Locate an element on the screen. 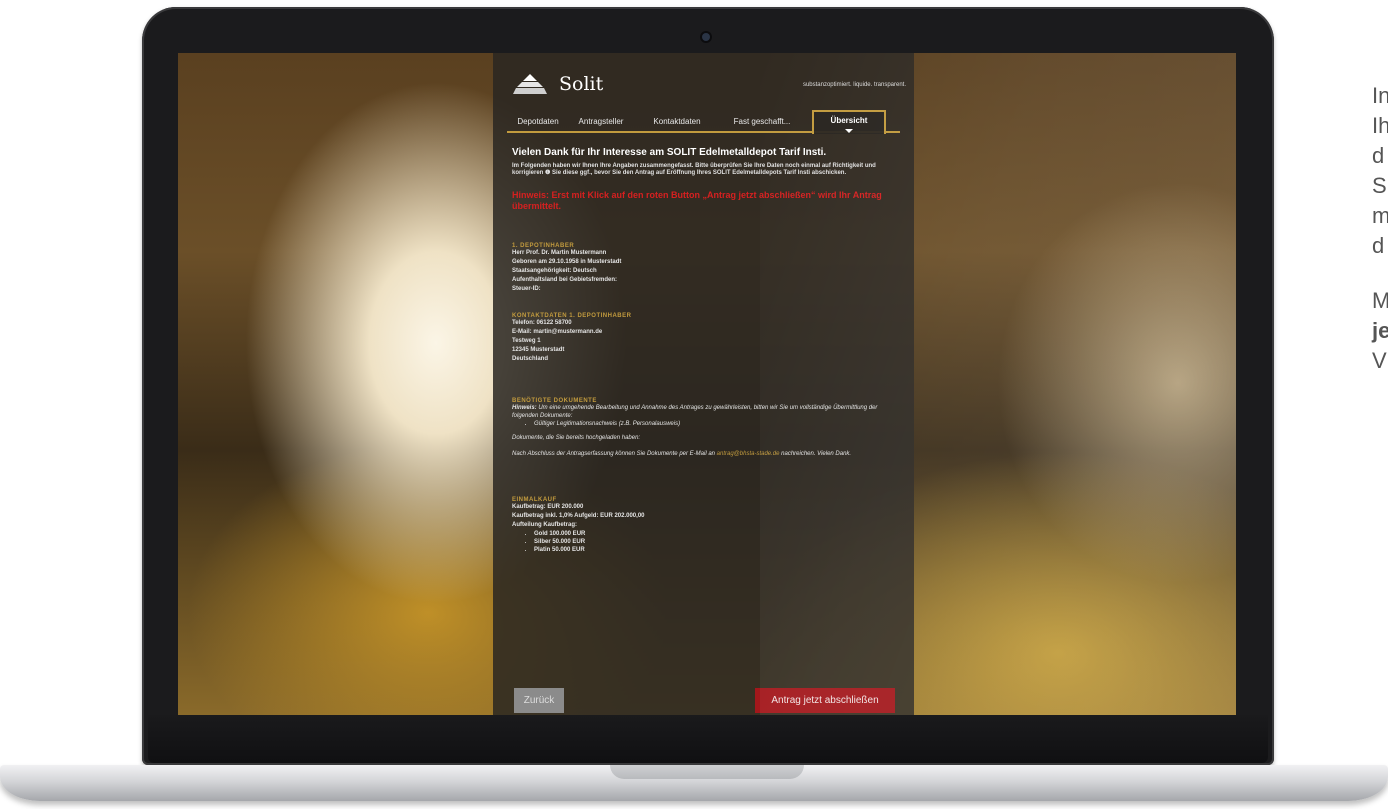  hint-label: Hinweis: is located at coordinates (524, 408).